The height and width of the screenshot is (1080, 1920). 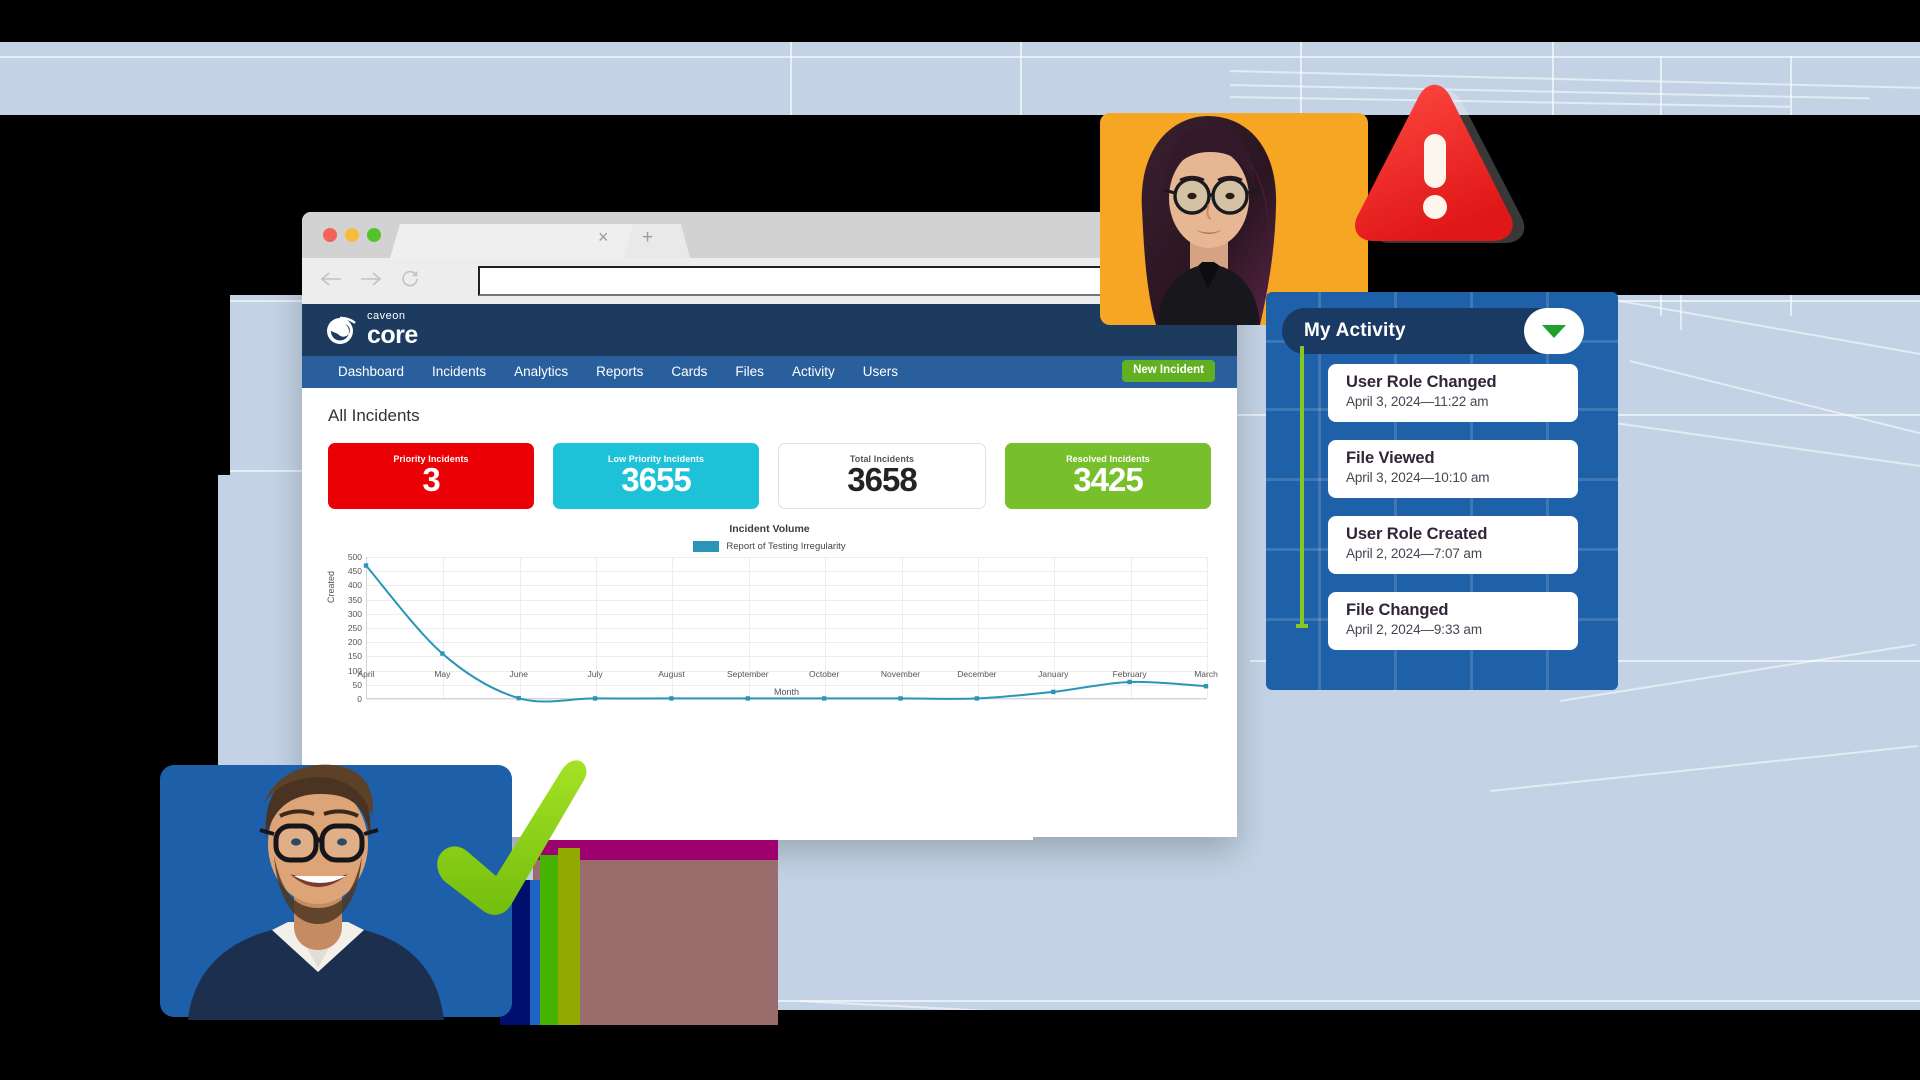 What do you see at coordinates (1453, 621) in the screenshot?
I see `activity-item-file-changed: File Changed April 2, 2024—9:33 am` at bounding box center [1453, 621].